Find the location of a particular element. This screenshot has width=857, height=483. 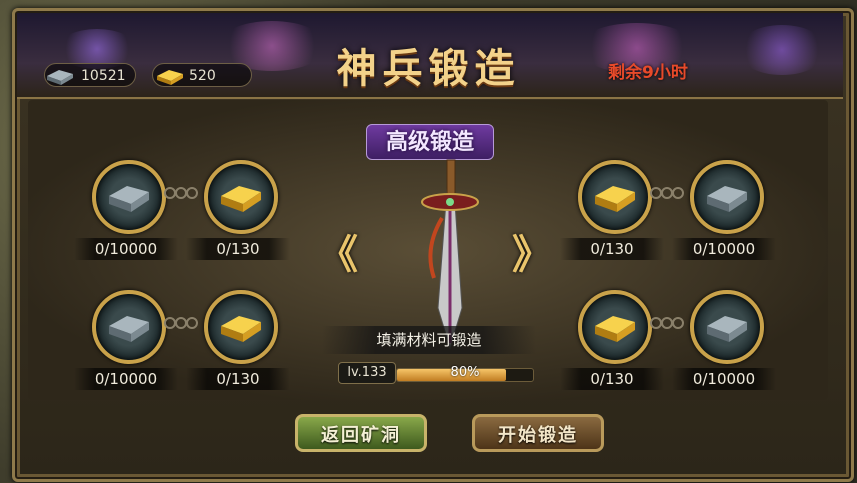

iron-amount: 10521 is located at coordinates (103, 76).